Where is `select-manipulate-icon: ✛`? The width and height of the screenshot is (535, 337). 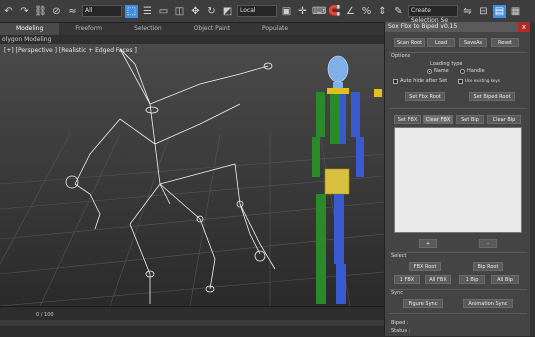
select-manipulate-icon: ✛ is located at coordinates (302, 11).